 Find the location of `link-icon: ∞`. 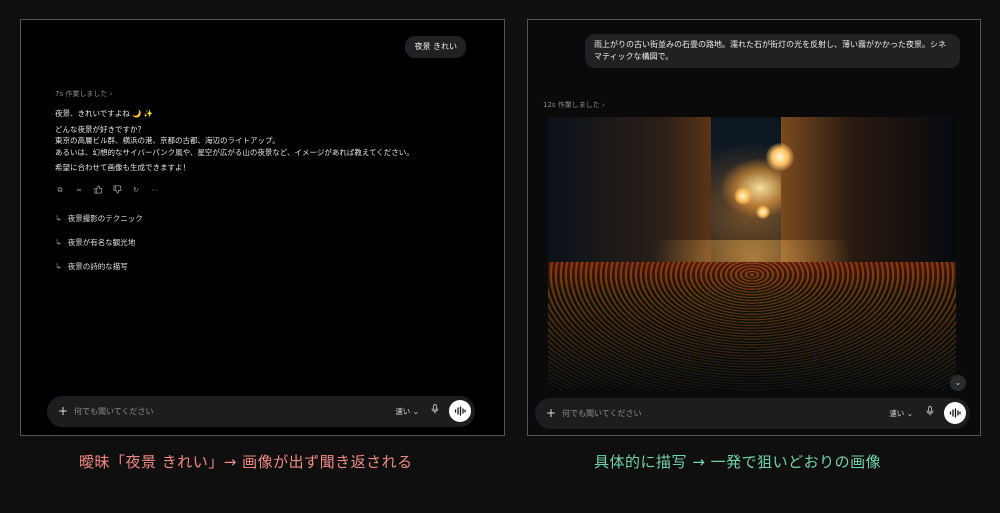

link-icon: ∞ is located at coordinates (79, 190).